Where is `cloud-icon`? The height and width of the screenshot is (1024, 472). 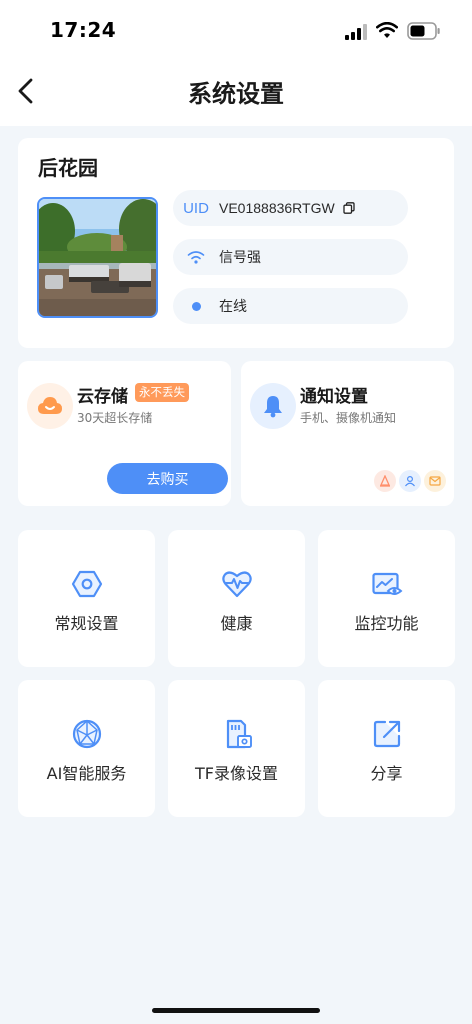
cloud-icon is located at coordinates (50, 405).